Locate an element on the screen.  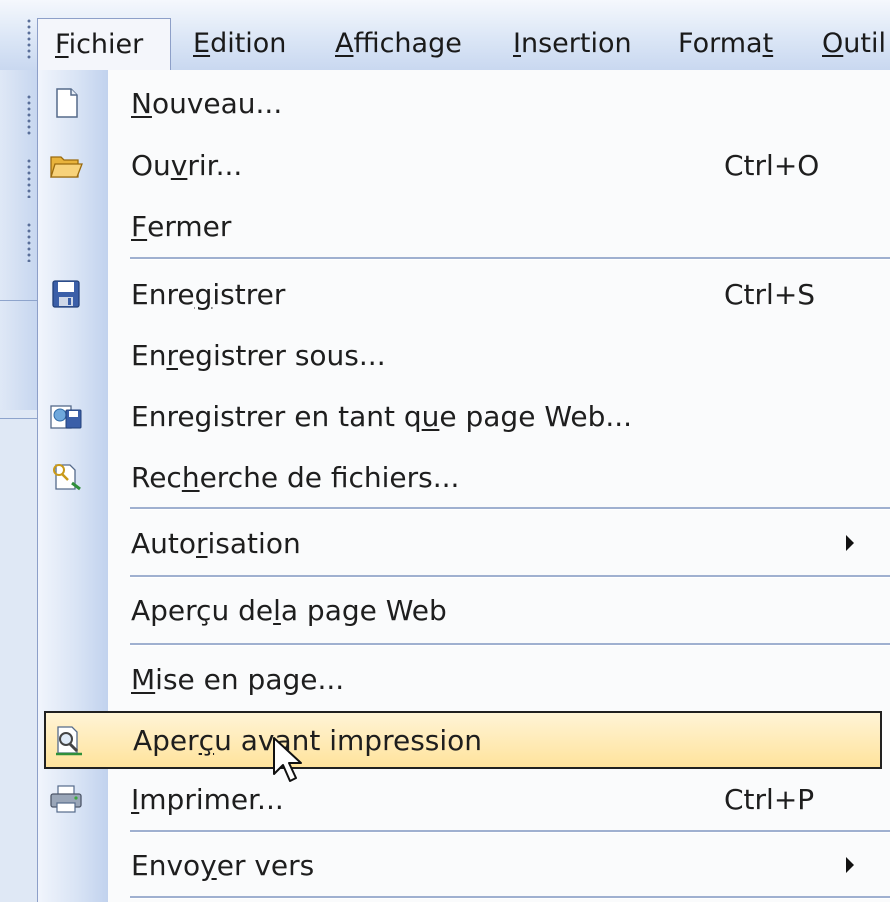
menu-affichage: Affichage is located at coordinates (398, 44).